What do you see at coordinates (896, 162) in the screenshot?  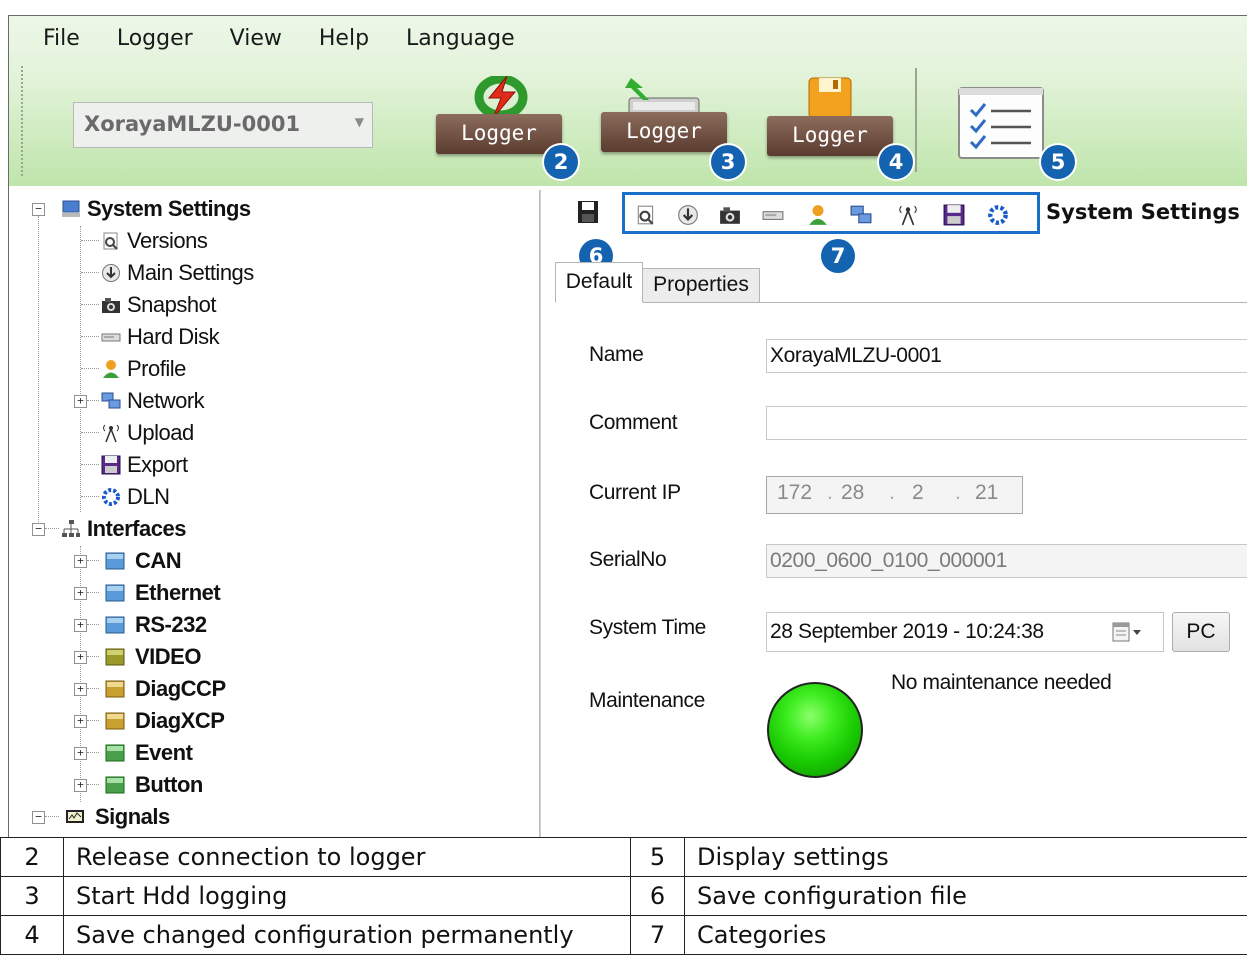 I see `callout-badge-4: 4` at bounding box center [896, 162].